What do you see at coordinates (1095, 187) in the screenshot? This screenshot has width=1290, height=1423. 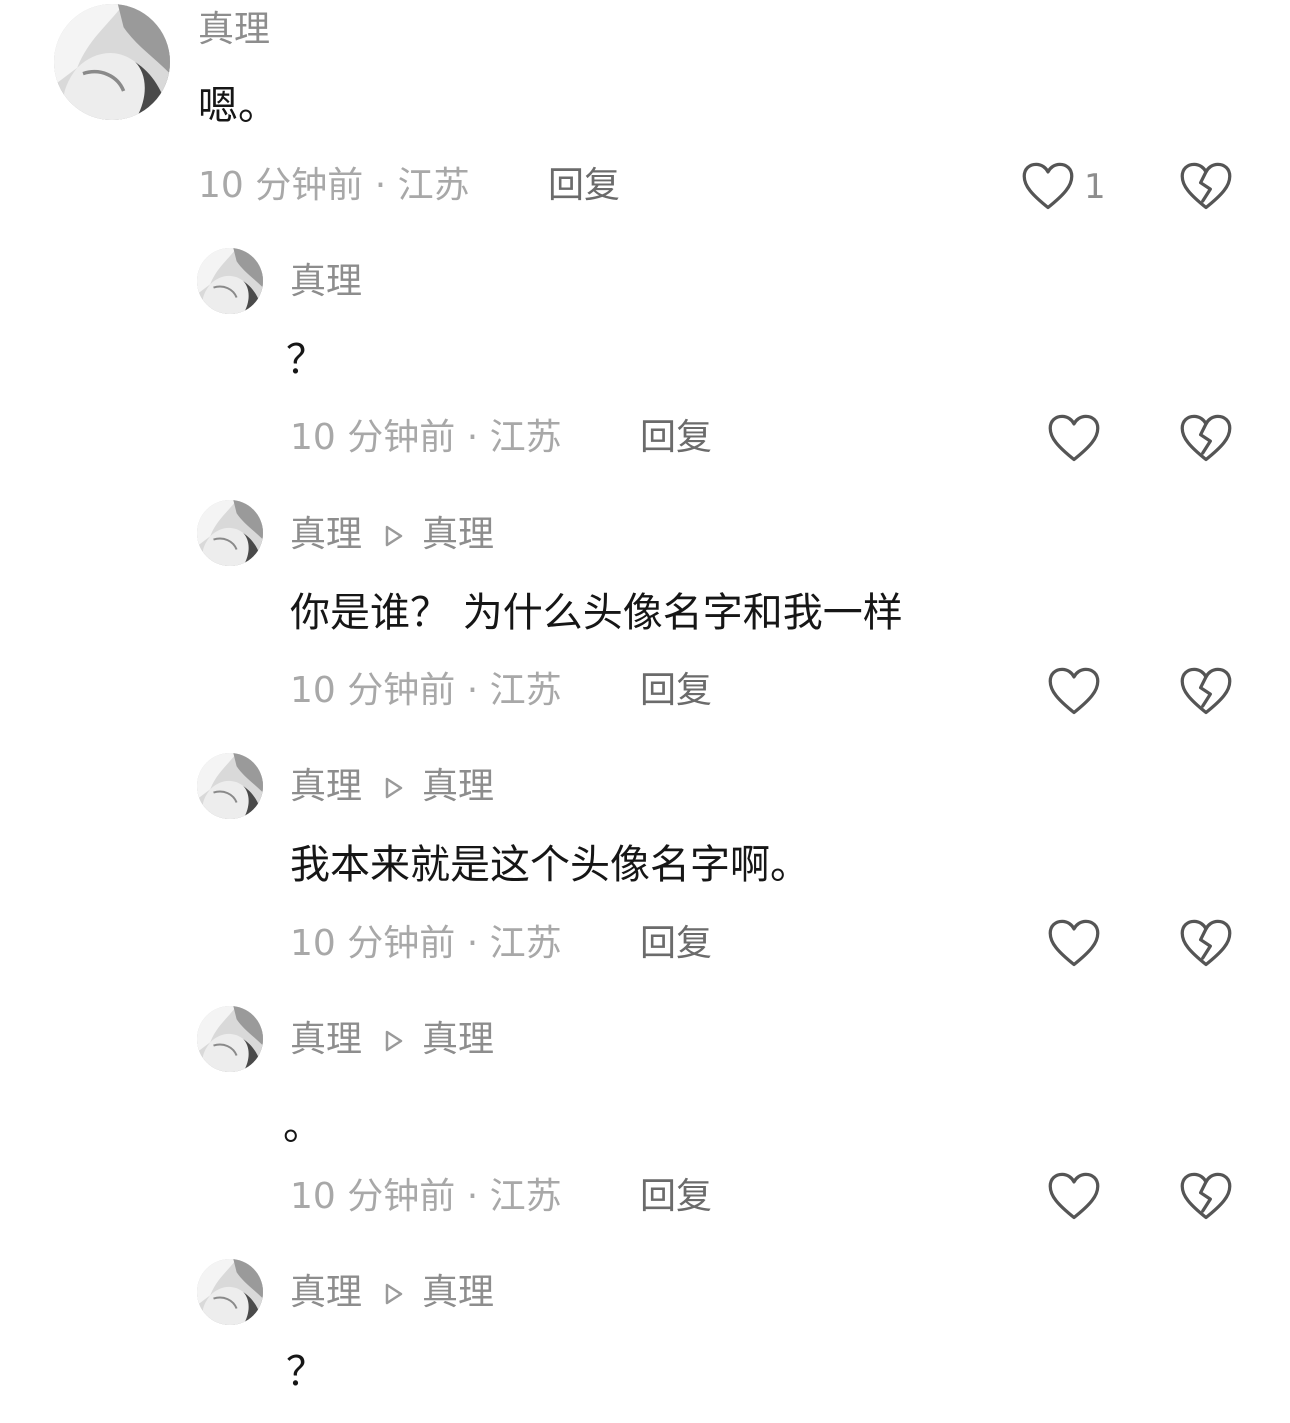 I see `like-count: 1` at bounding box center [1095, 187].